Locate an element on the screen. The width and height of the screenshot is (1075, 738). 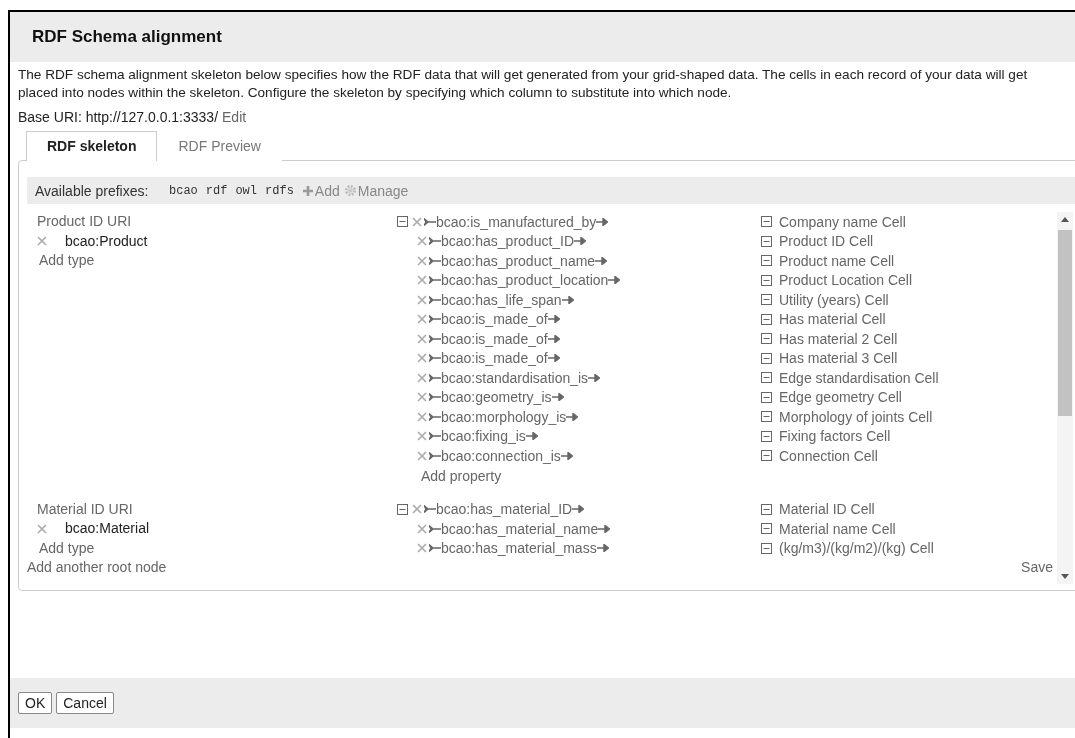
prefix-tag: owl is located at coordinates (246, 190).